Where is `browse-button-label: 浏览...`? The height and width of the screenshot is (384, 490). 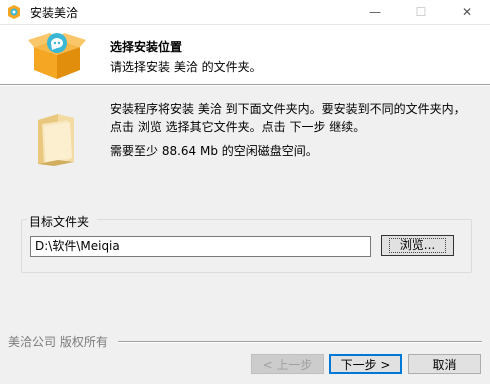 browse-button-label: 浏览... is located at coordinates (417, 245).